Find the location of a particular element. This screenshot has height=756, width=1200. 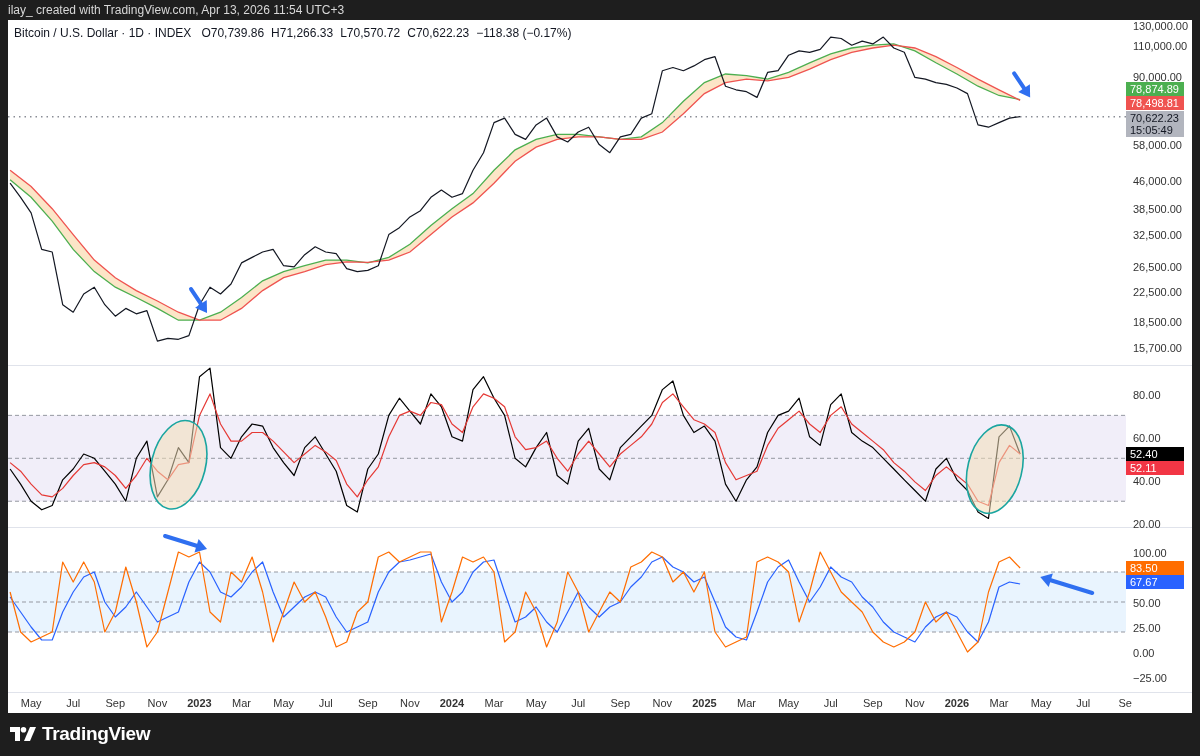

time-axis-label: 2024 is located at coordinates (452, 703).